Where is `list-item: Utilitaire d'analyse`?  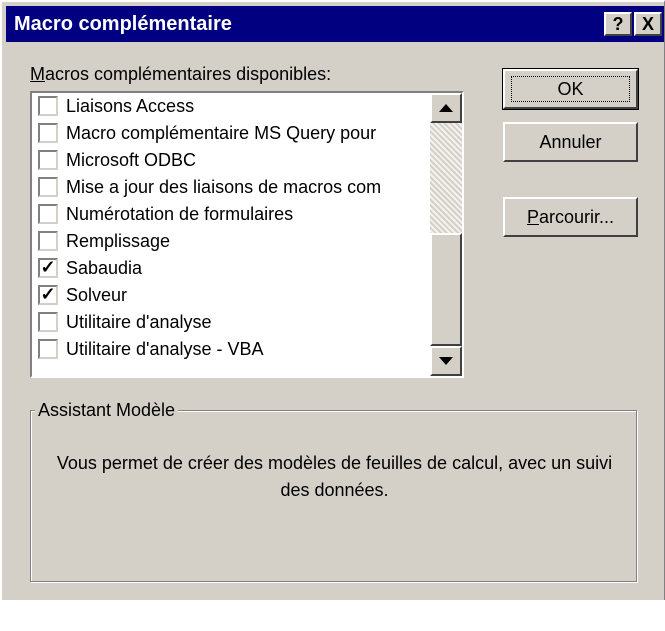
list-item: Utilitaire d'analyse is located at coordinates (234, 322).